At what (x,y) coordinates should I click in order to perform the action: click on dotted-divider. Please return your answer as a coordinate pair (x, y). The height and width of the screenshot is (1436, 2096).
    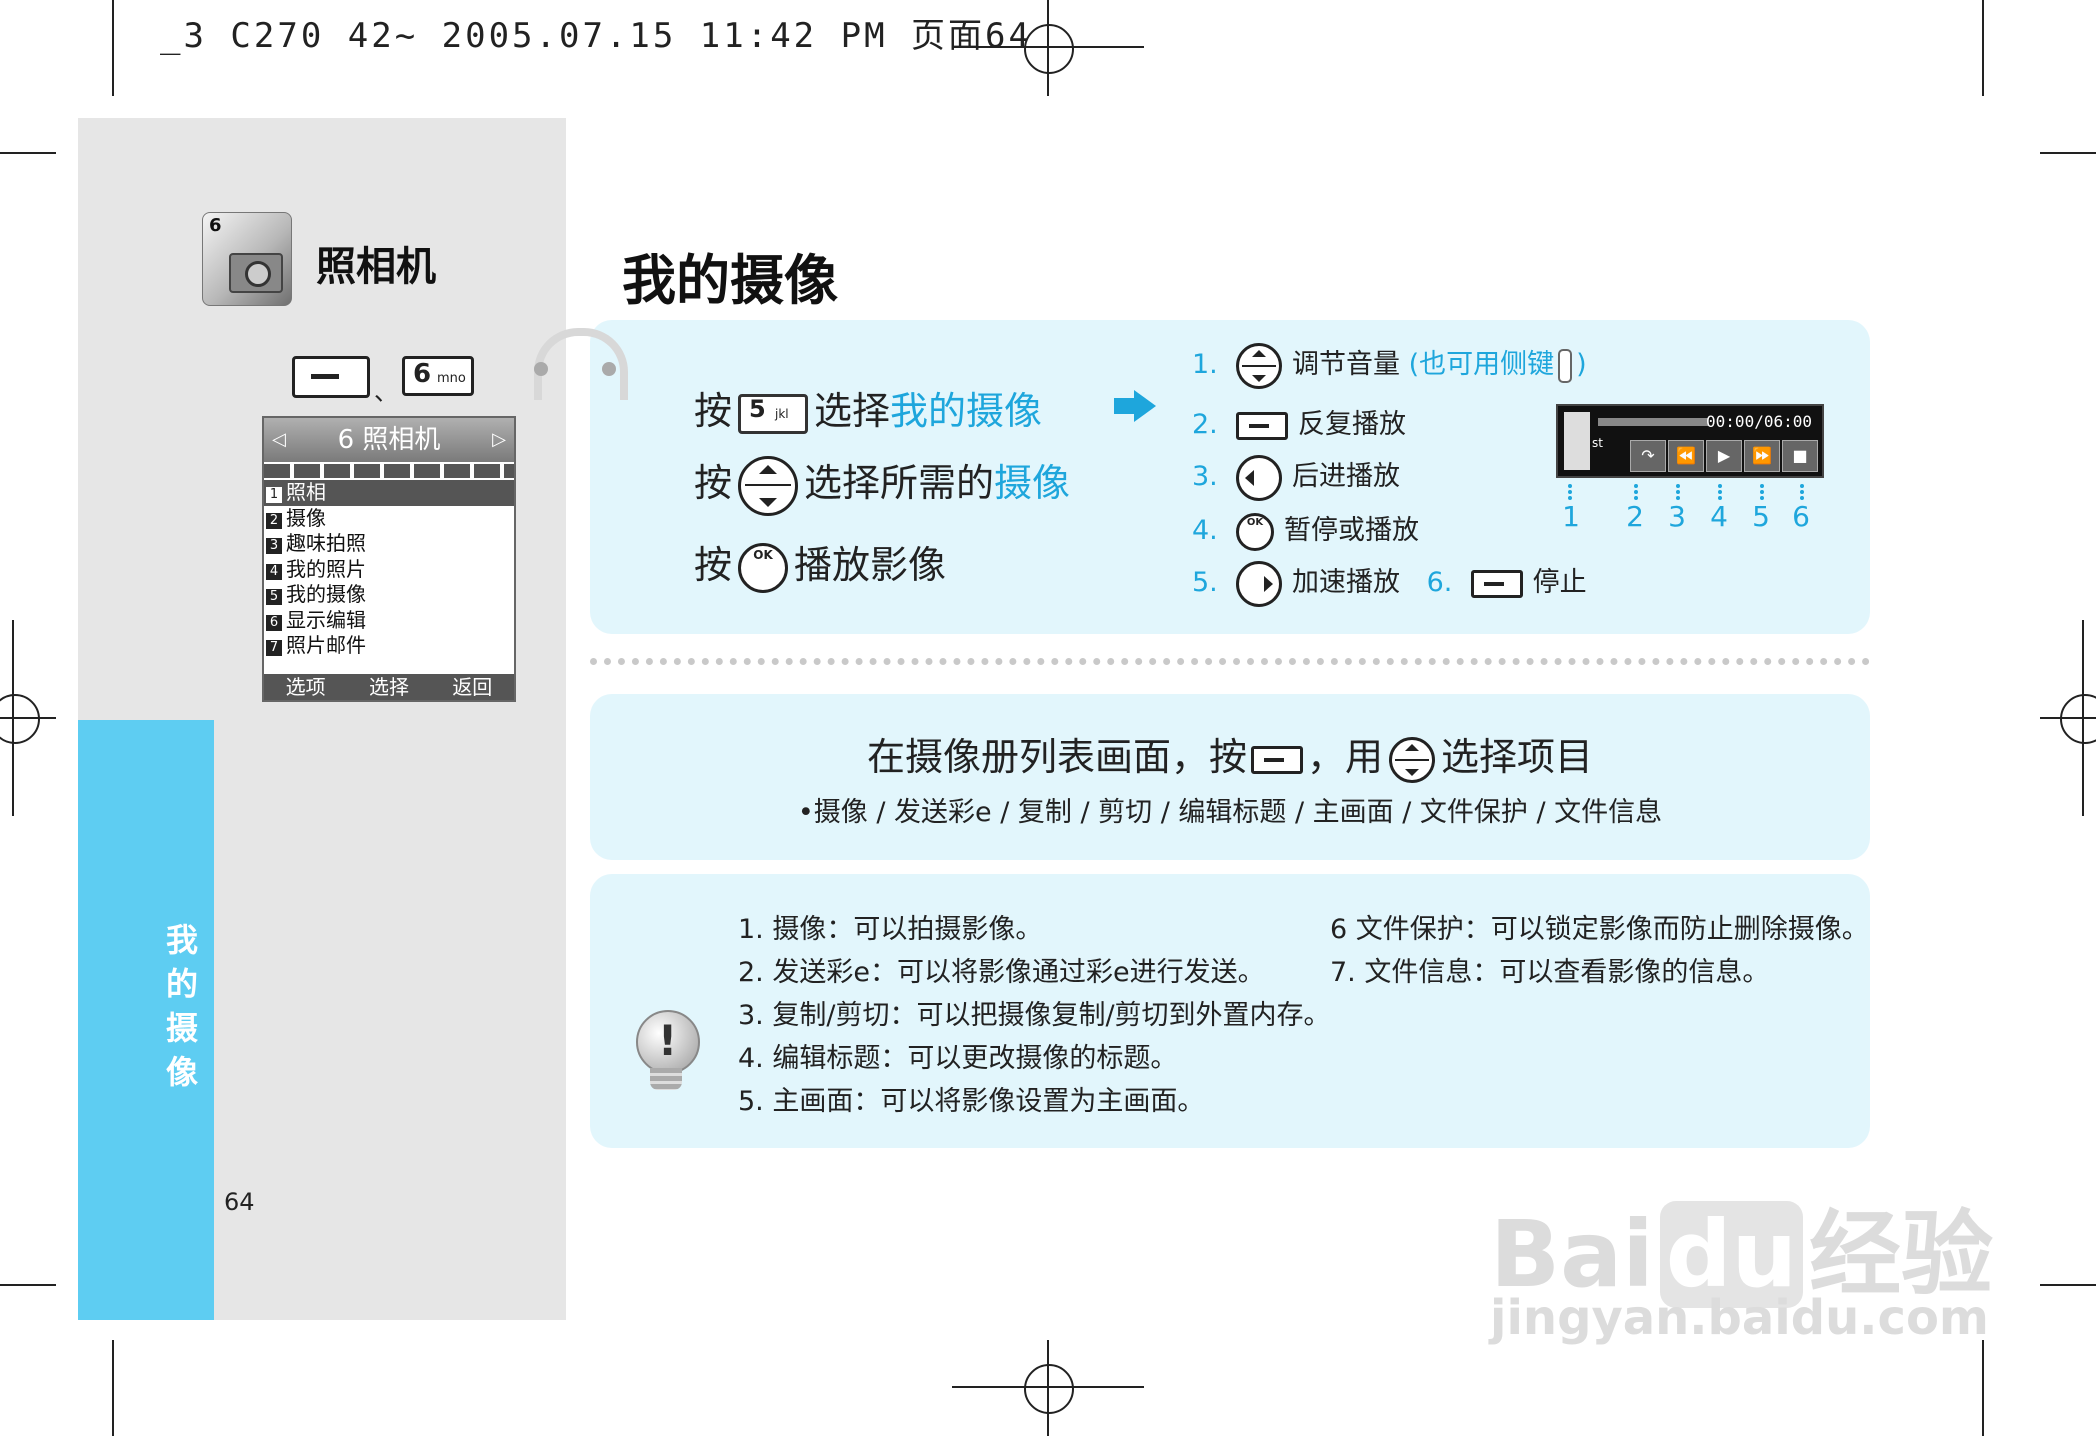
    Looking at the image, I should click on (1230, 661).